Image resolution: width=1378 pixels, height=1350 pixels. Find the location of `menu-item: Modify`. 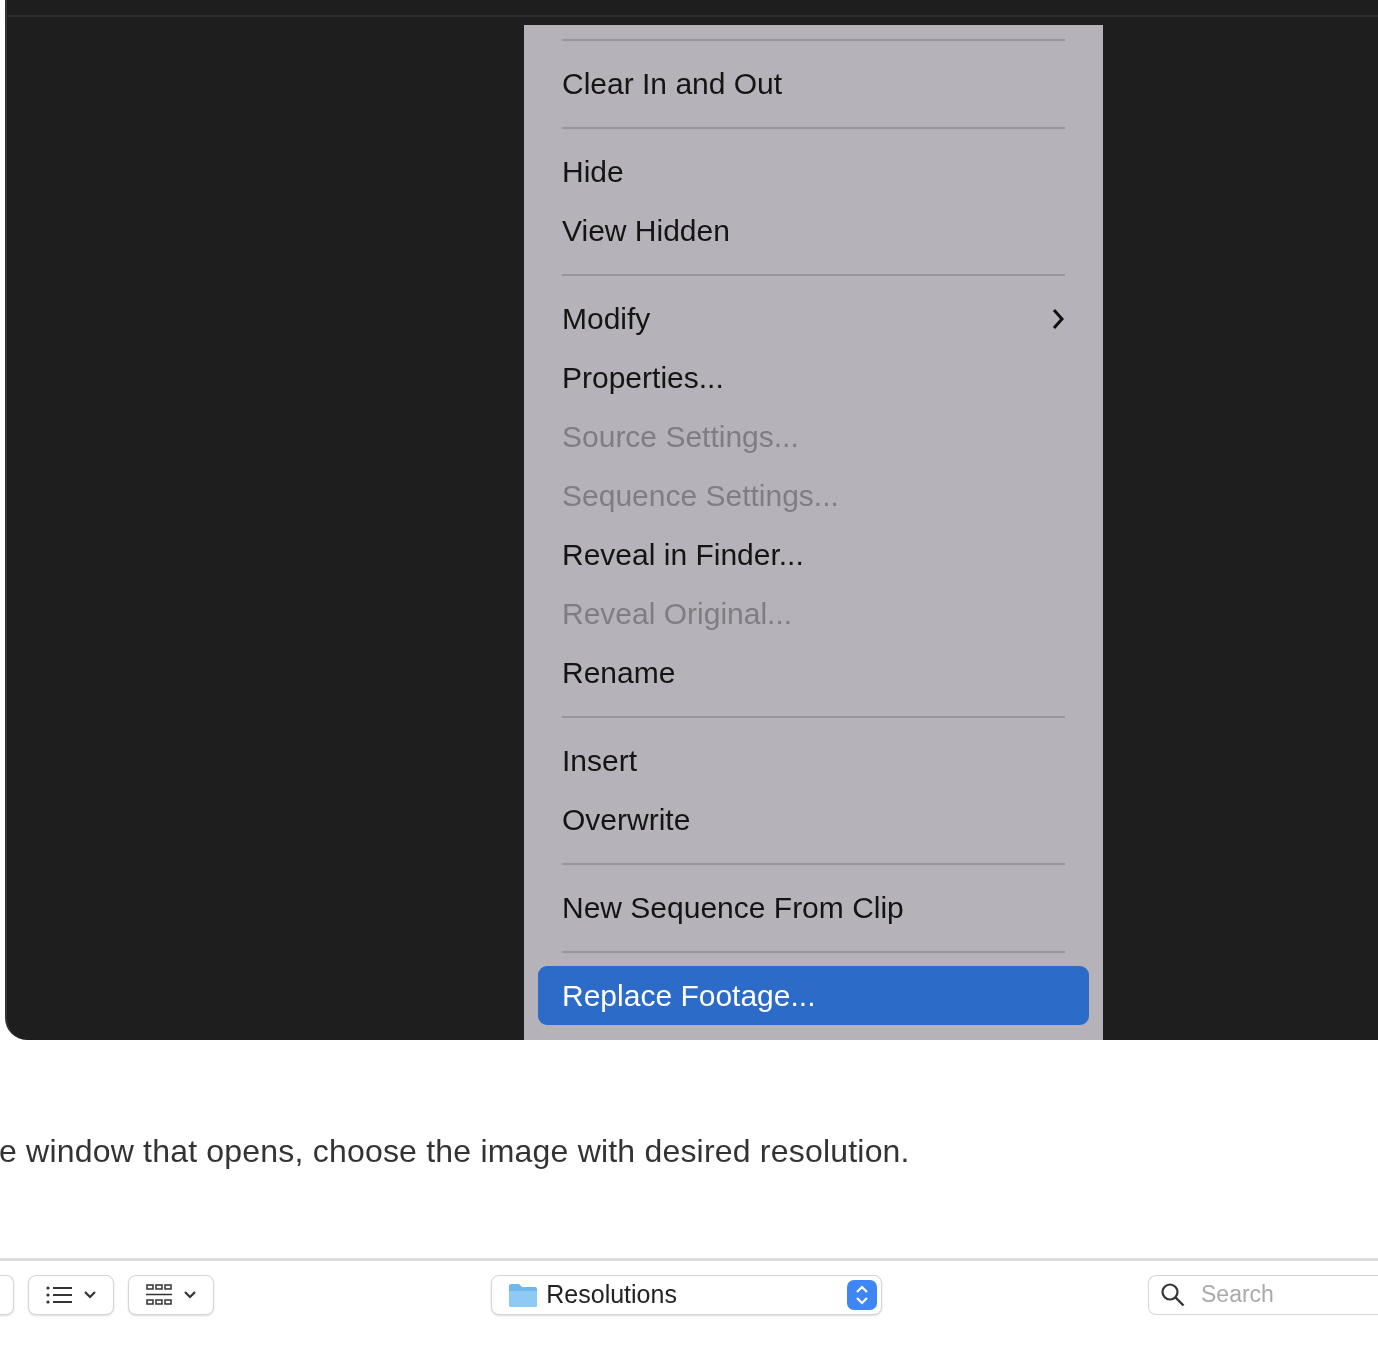

menu-item: Modify is located at coordinates (813, 318).